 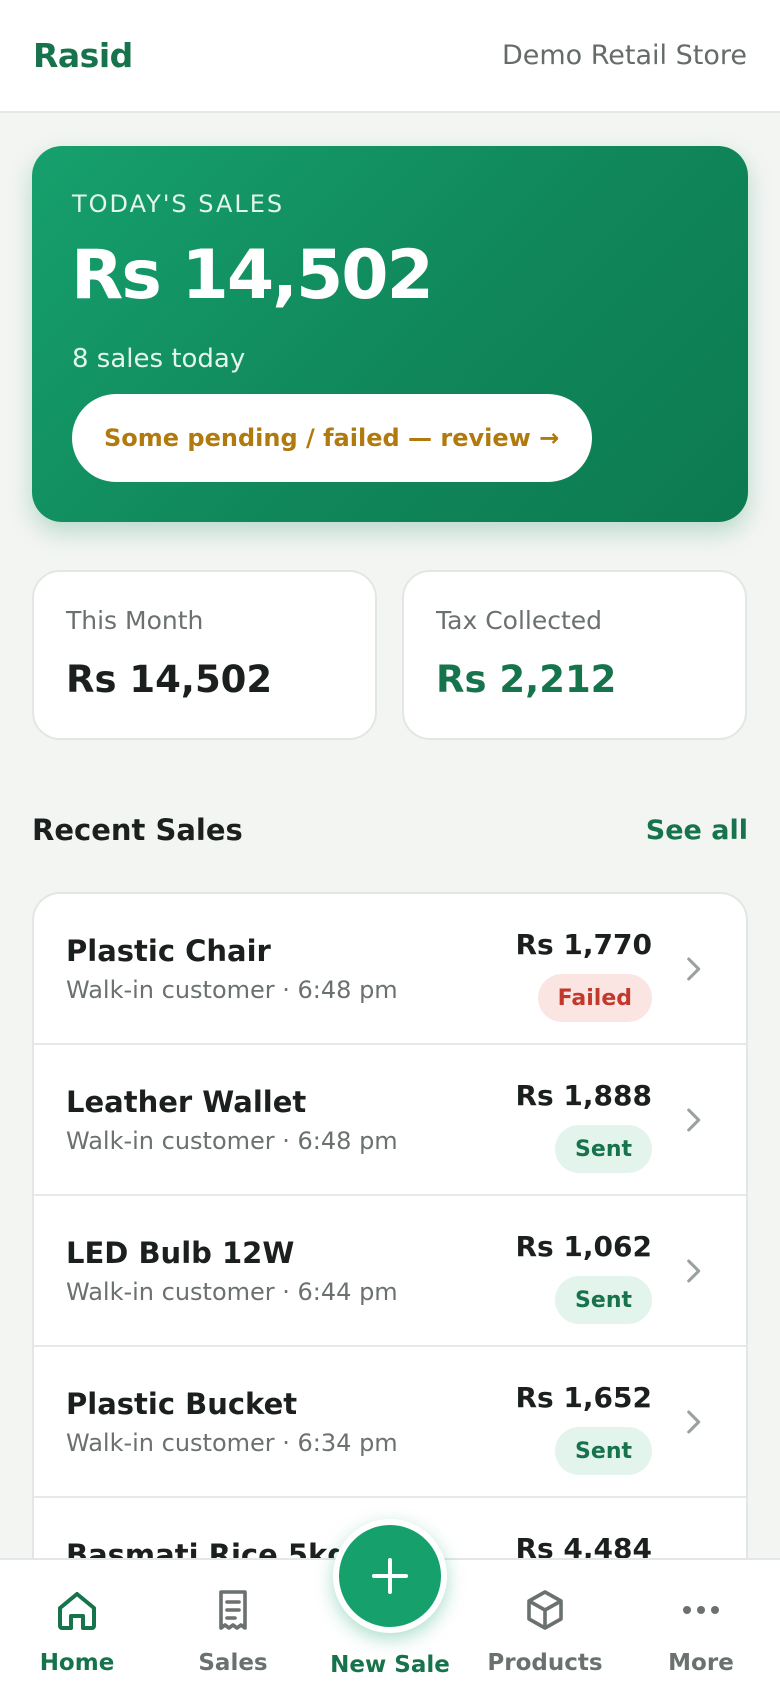 I want to click on nav-home: Home, so click(x=77, y=1624).